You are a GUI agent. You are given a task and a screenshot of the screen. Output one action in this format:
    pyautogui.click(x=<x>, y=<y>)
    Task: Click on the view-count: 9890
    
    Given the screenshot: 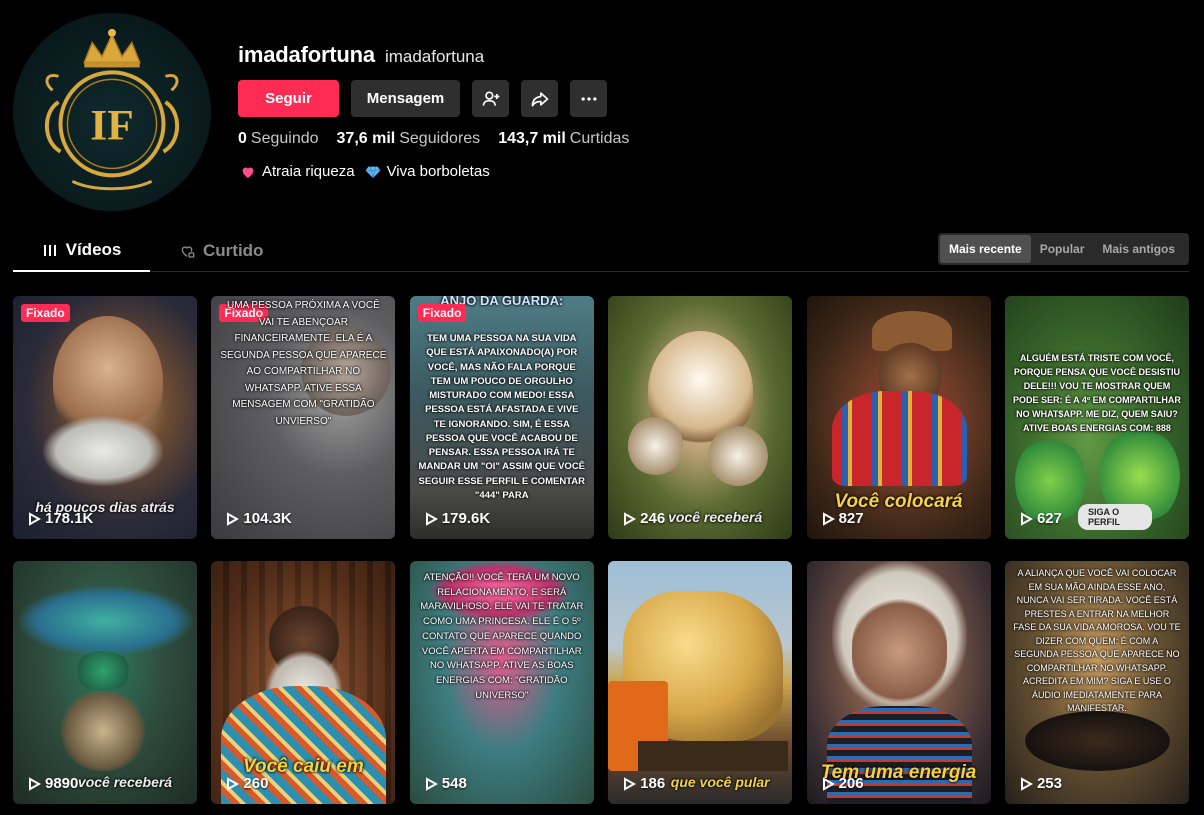 What is the action you would take?
    pyautogui.click(x=52, y=783)
    